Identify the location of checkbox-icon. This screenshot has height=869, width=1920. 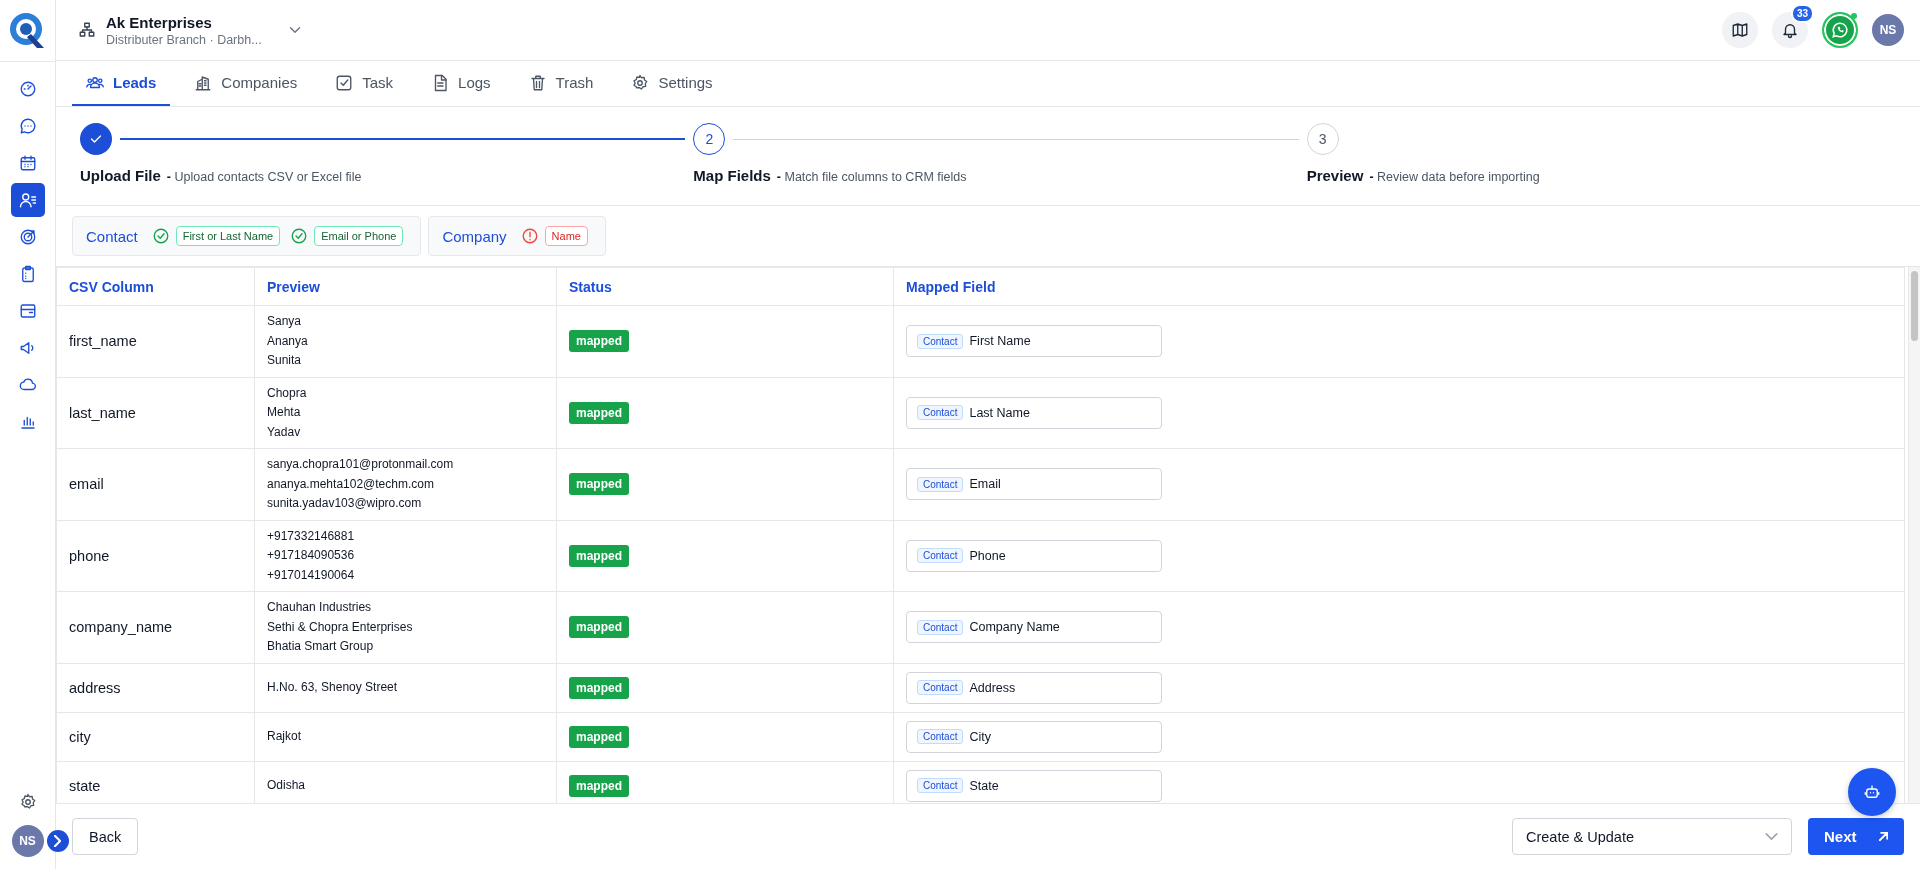
(344, 82).